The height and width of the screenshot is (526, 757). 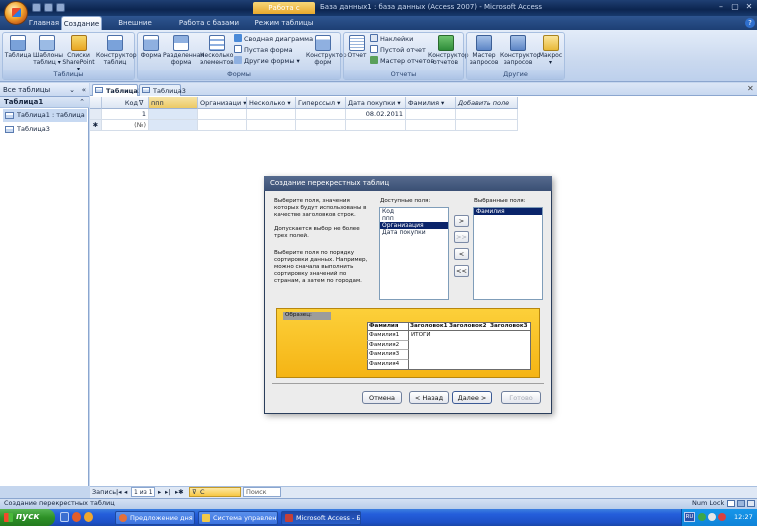 What do you see at coordinates (116, 50) in the screenshot?
I see `table-design-button: Конструктор таблиц` at bounding box center [116, 50].